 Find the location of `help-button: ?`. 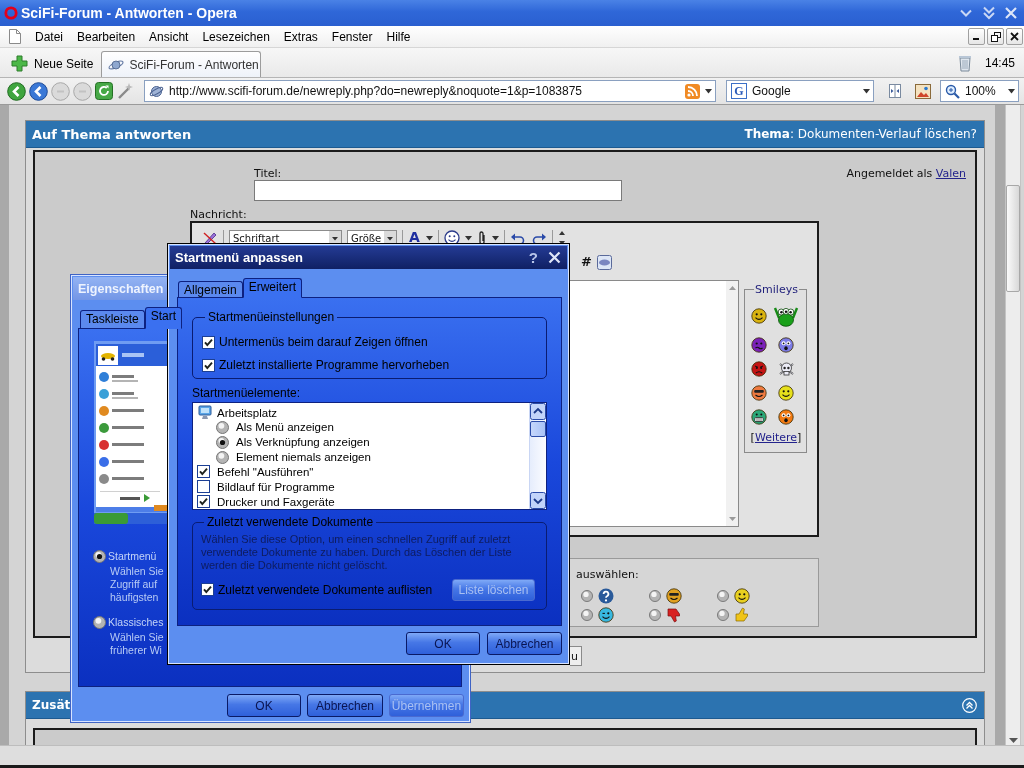

help-button: ? is located at coordinates (533, 257).